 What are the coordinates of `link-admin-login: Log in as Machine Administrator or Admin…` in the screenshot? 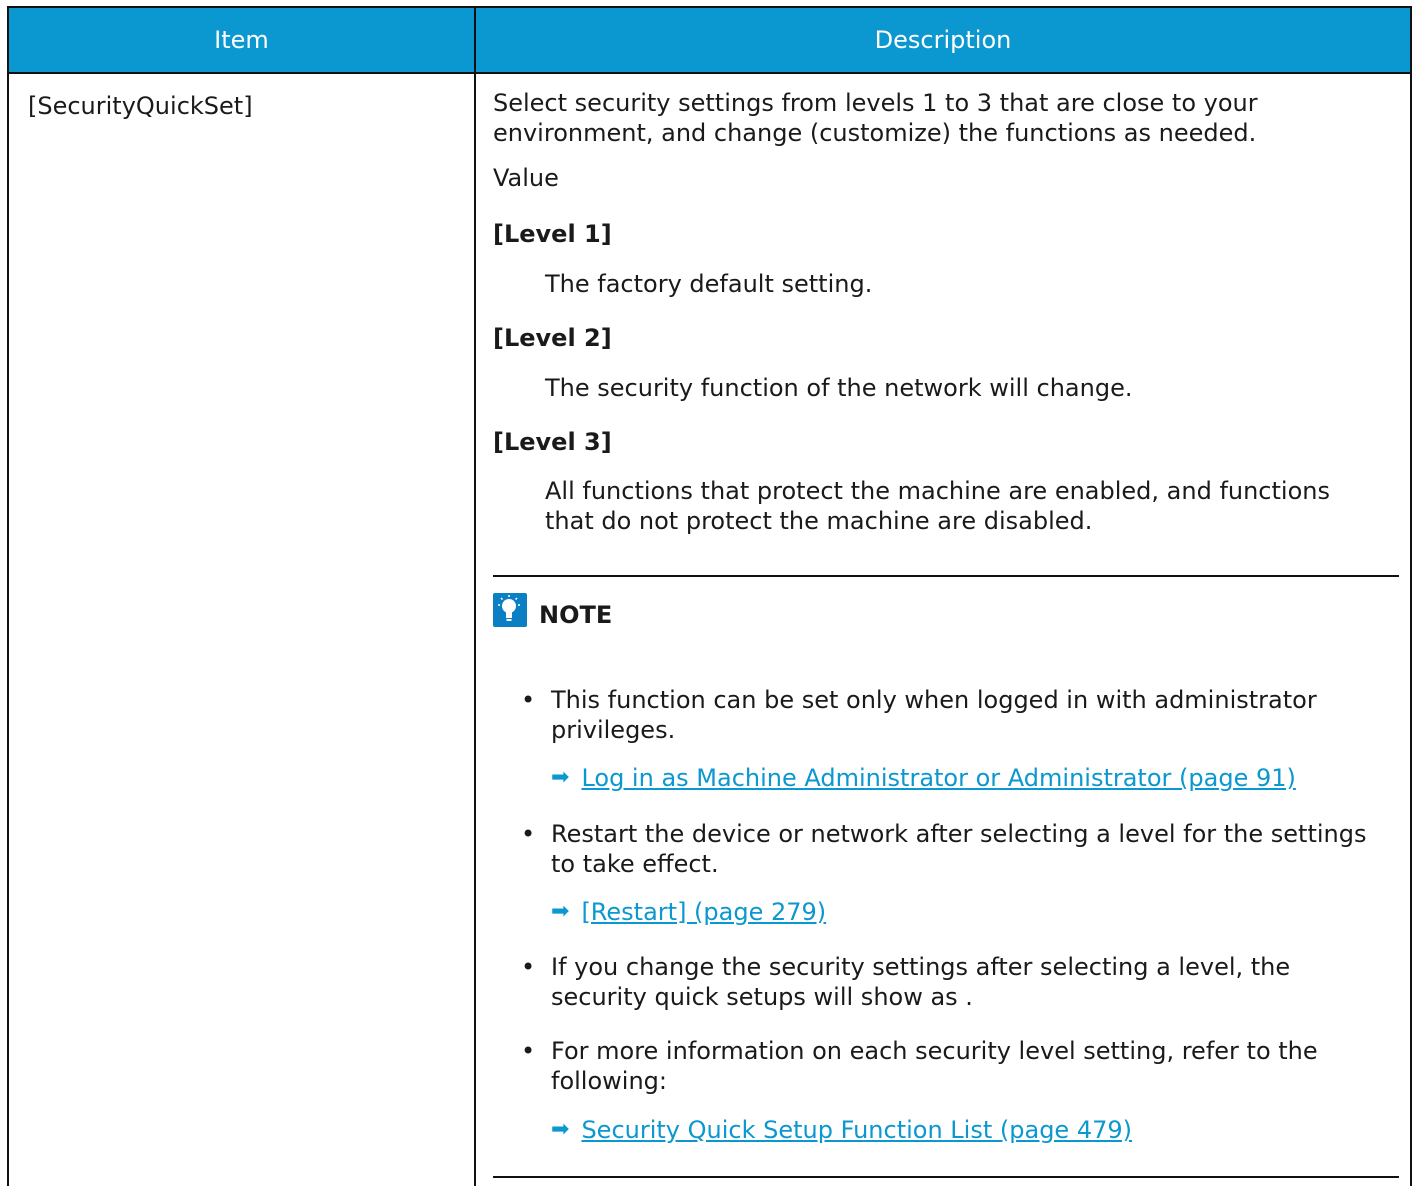 It's located at (938, 778).